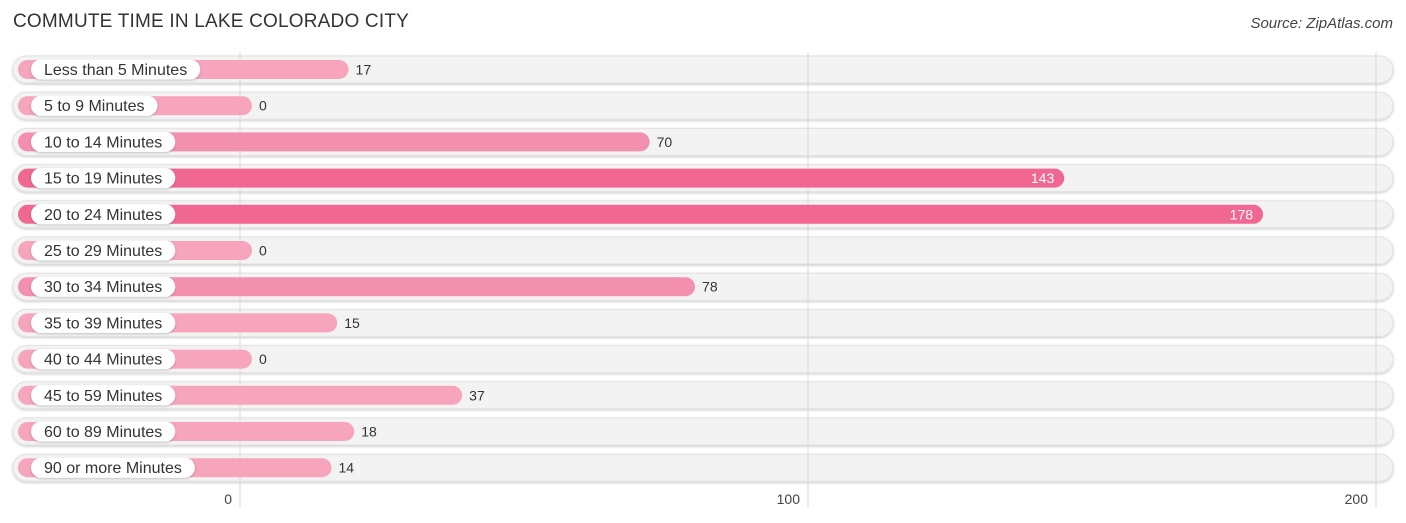 This screenshot has width=1406, height=523. I want to click on bar-label: 35 to 39 Minutes, so click(103, 323).